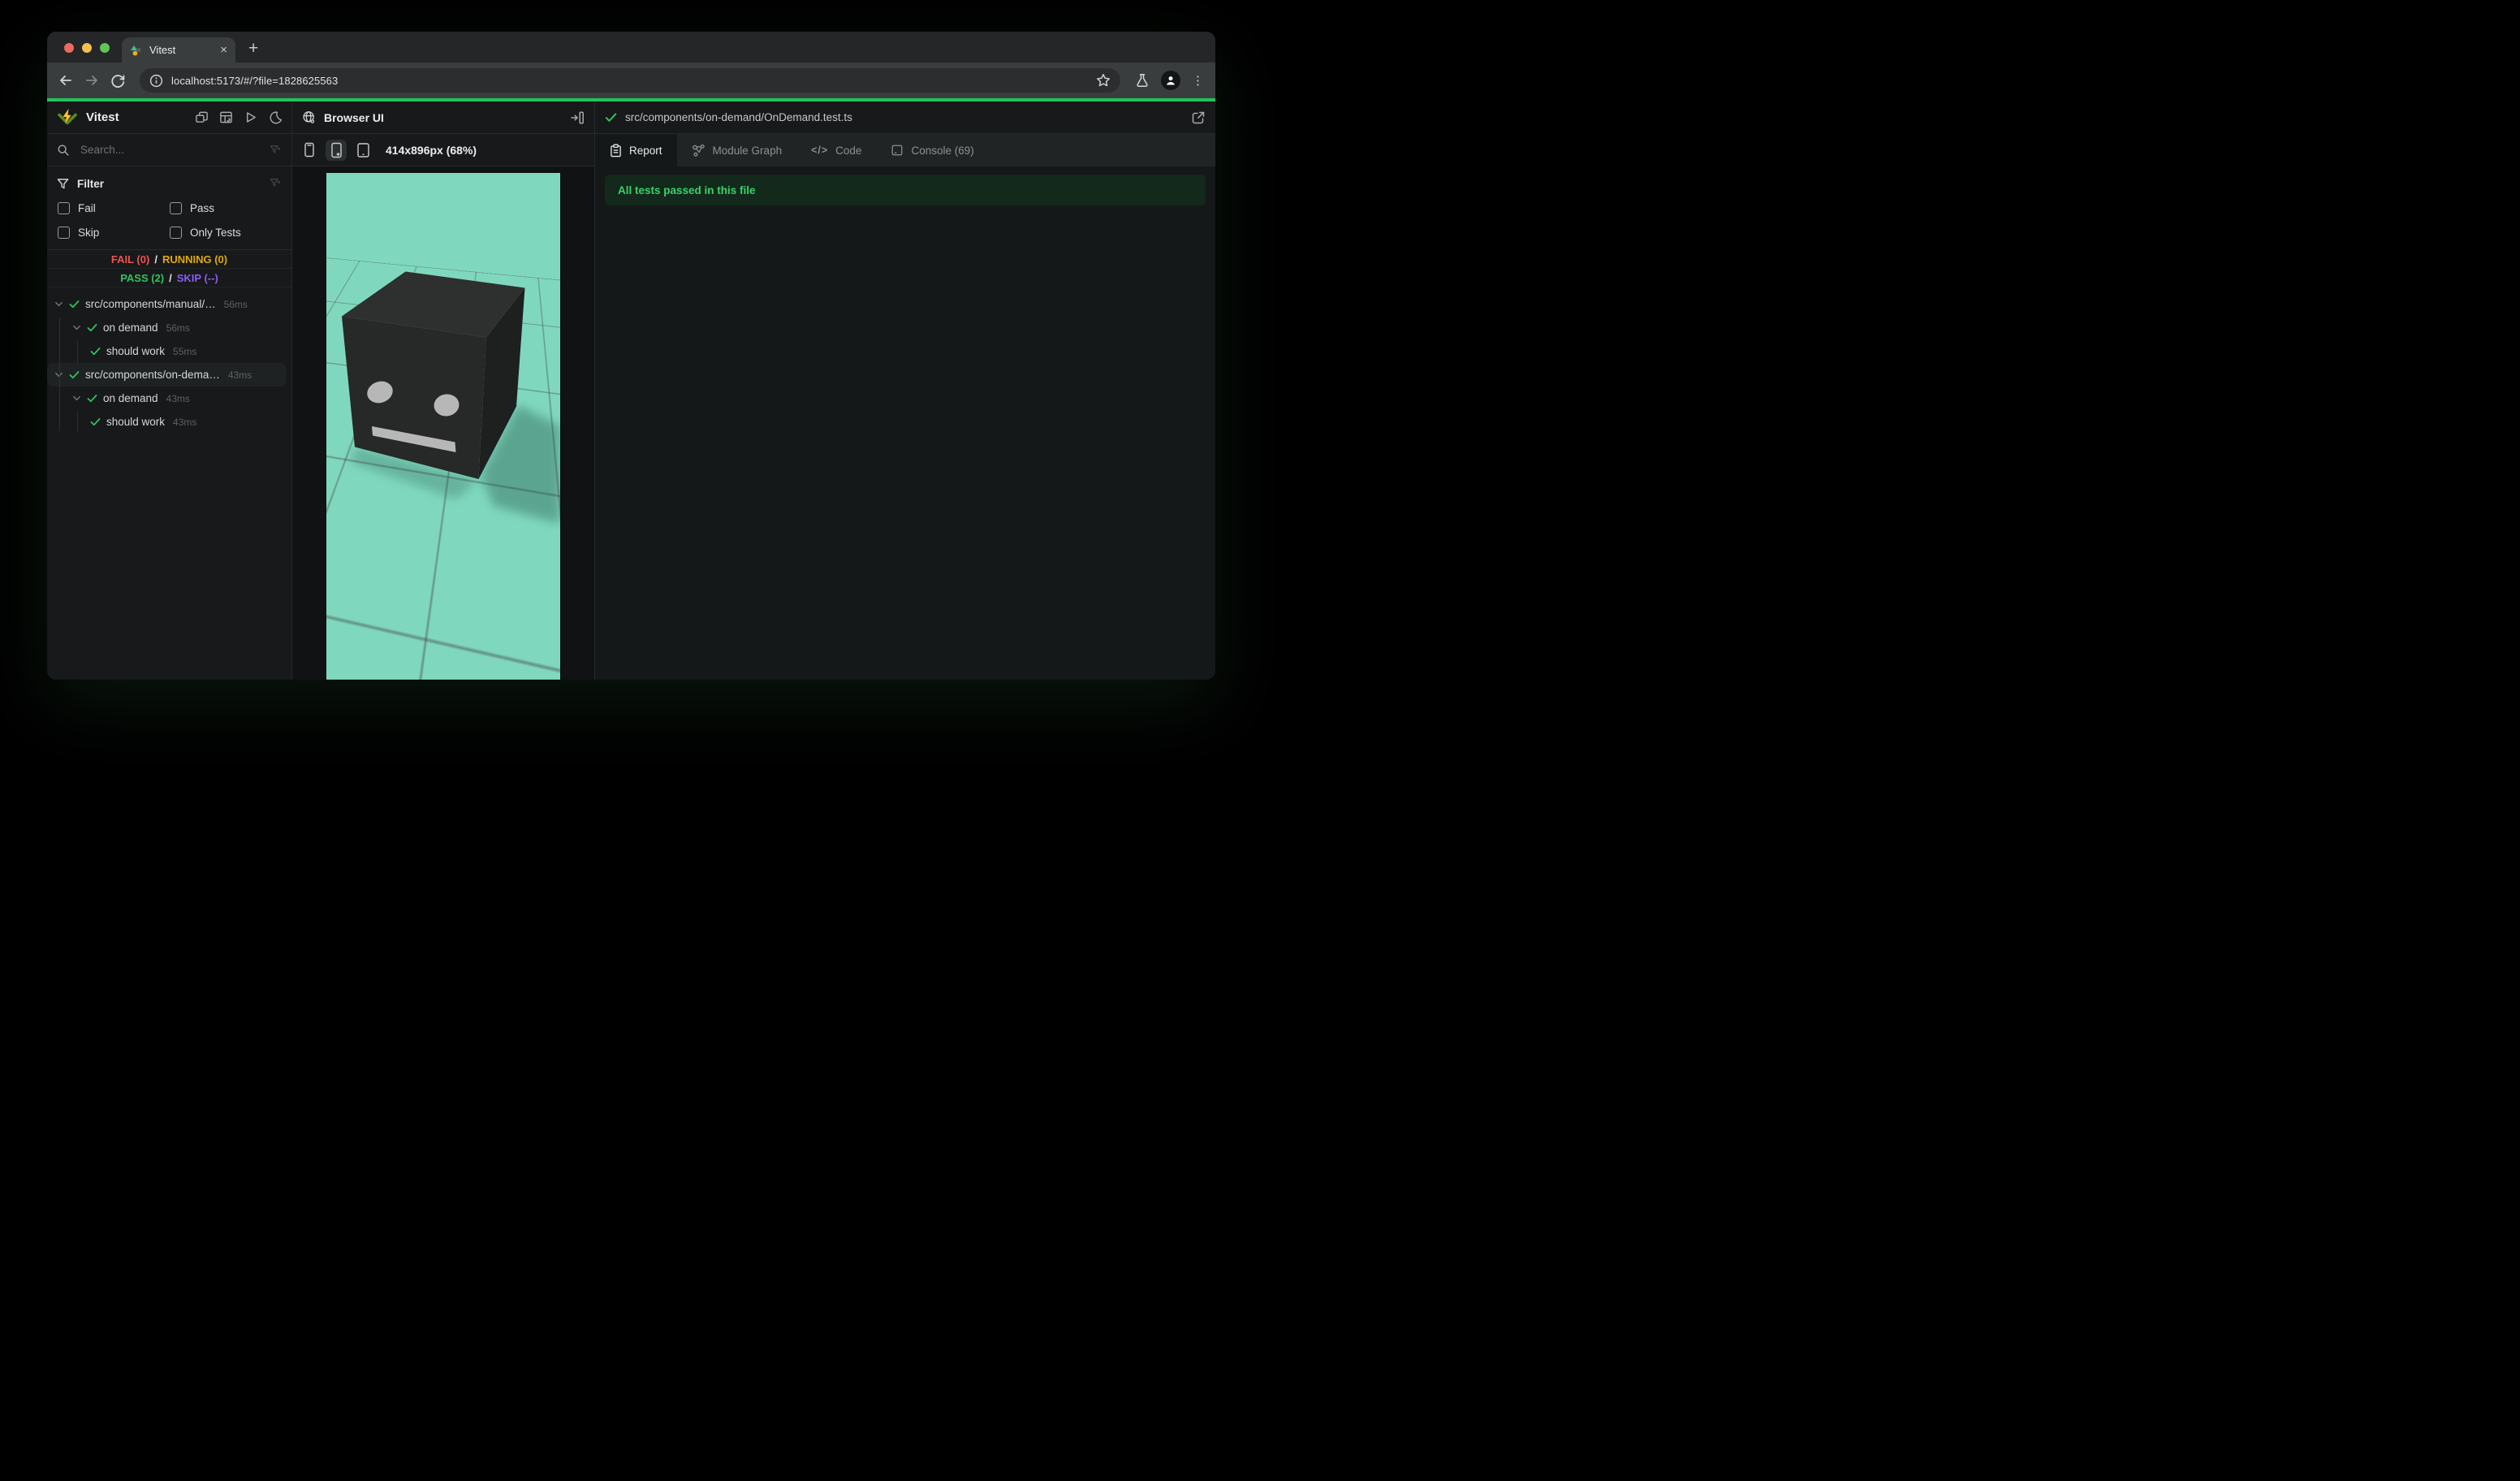 This screenshot has height=1481, width=2520. Describe the element at coordinates (169, 327) in the screenshot. I see `tree-row-suite: on demand 56ms` at that location.